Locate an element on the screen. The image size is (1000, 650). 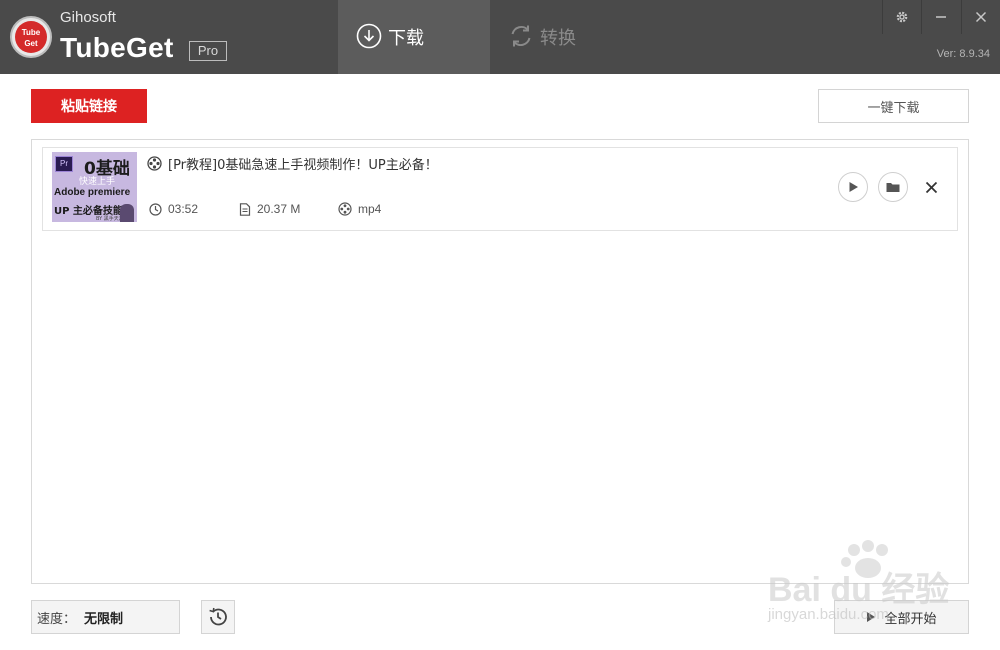
minimize-icon is located at coordinates (940, 17).